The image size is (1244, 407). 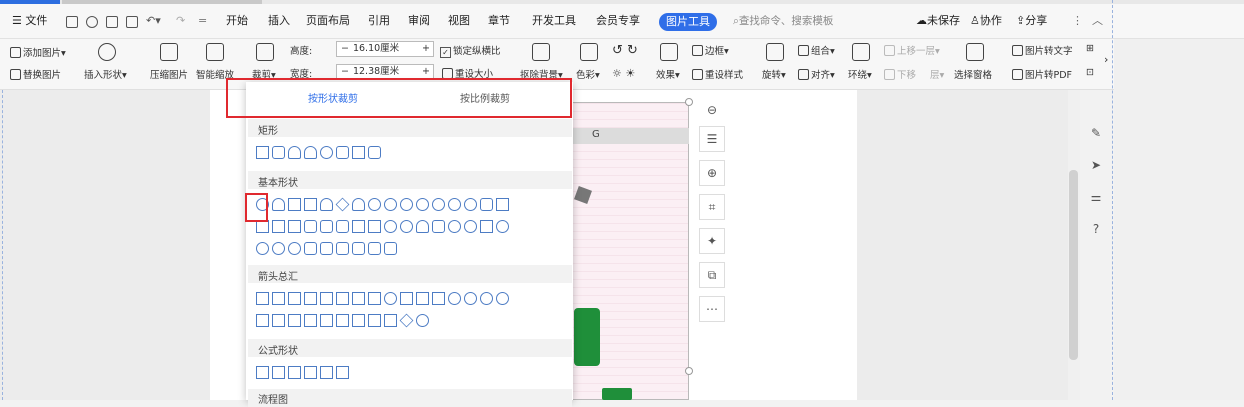 I want to click on shape-snip-rect, so click(x=294, y=152).